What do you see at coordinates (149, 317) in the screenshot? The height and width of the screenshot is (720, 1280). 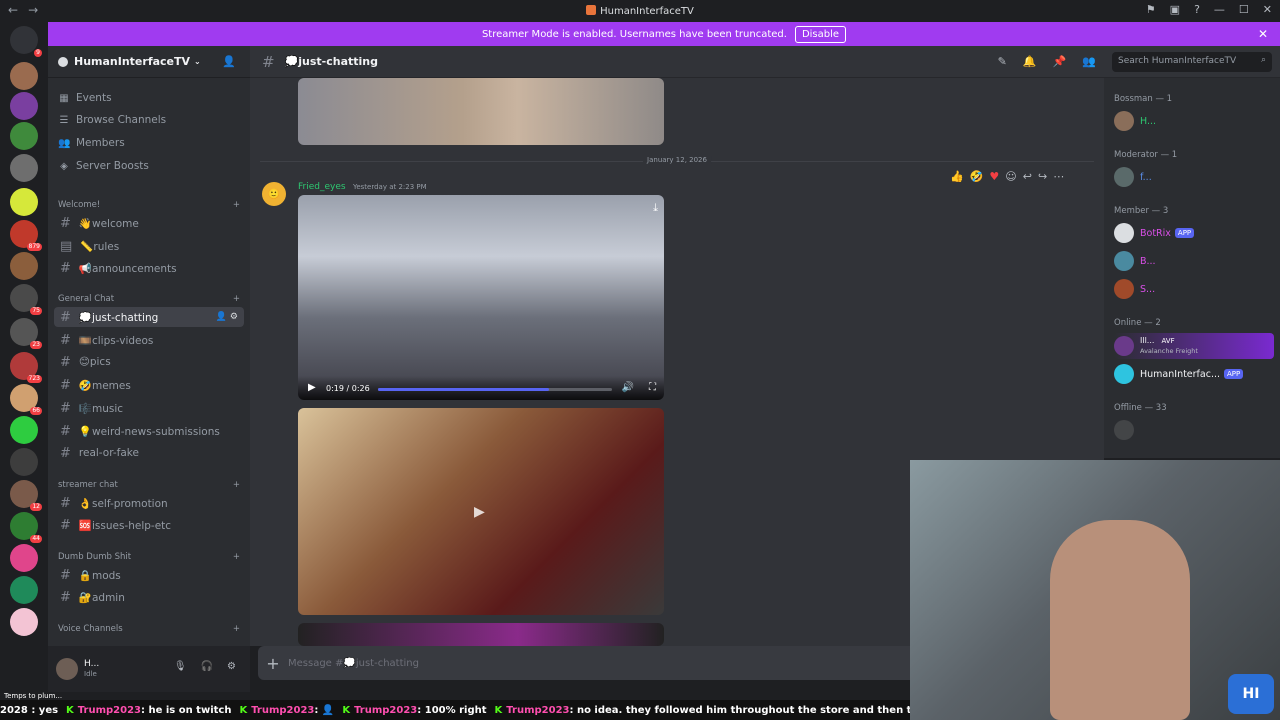 I see `channel-just-chatting: # 💭just-chatting 👤 ⚙` at bounding box center [149, 317].